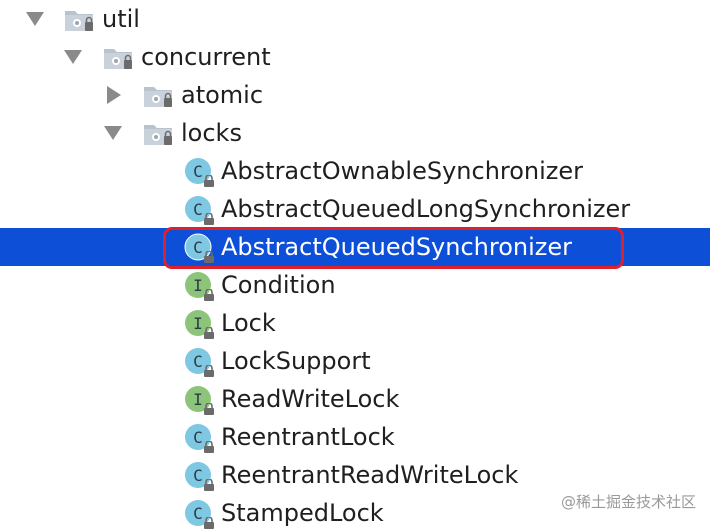 This screenshot has height=532, width=710. Describe the element at coordinates (355, 133) in the screenshot. I see `tree-node-locks: locks` at that location.